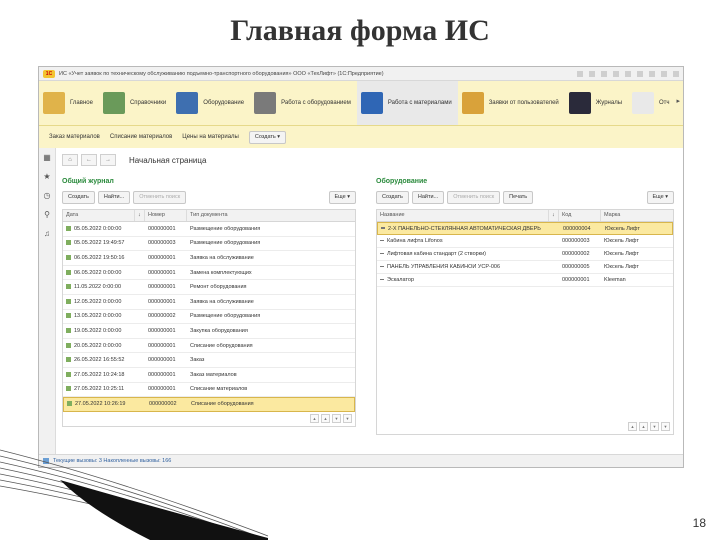  I want to click on col-date: Дата, so click(99, 215).